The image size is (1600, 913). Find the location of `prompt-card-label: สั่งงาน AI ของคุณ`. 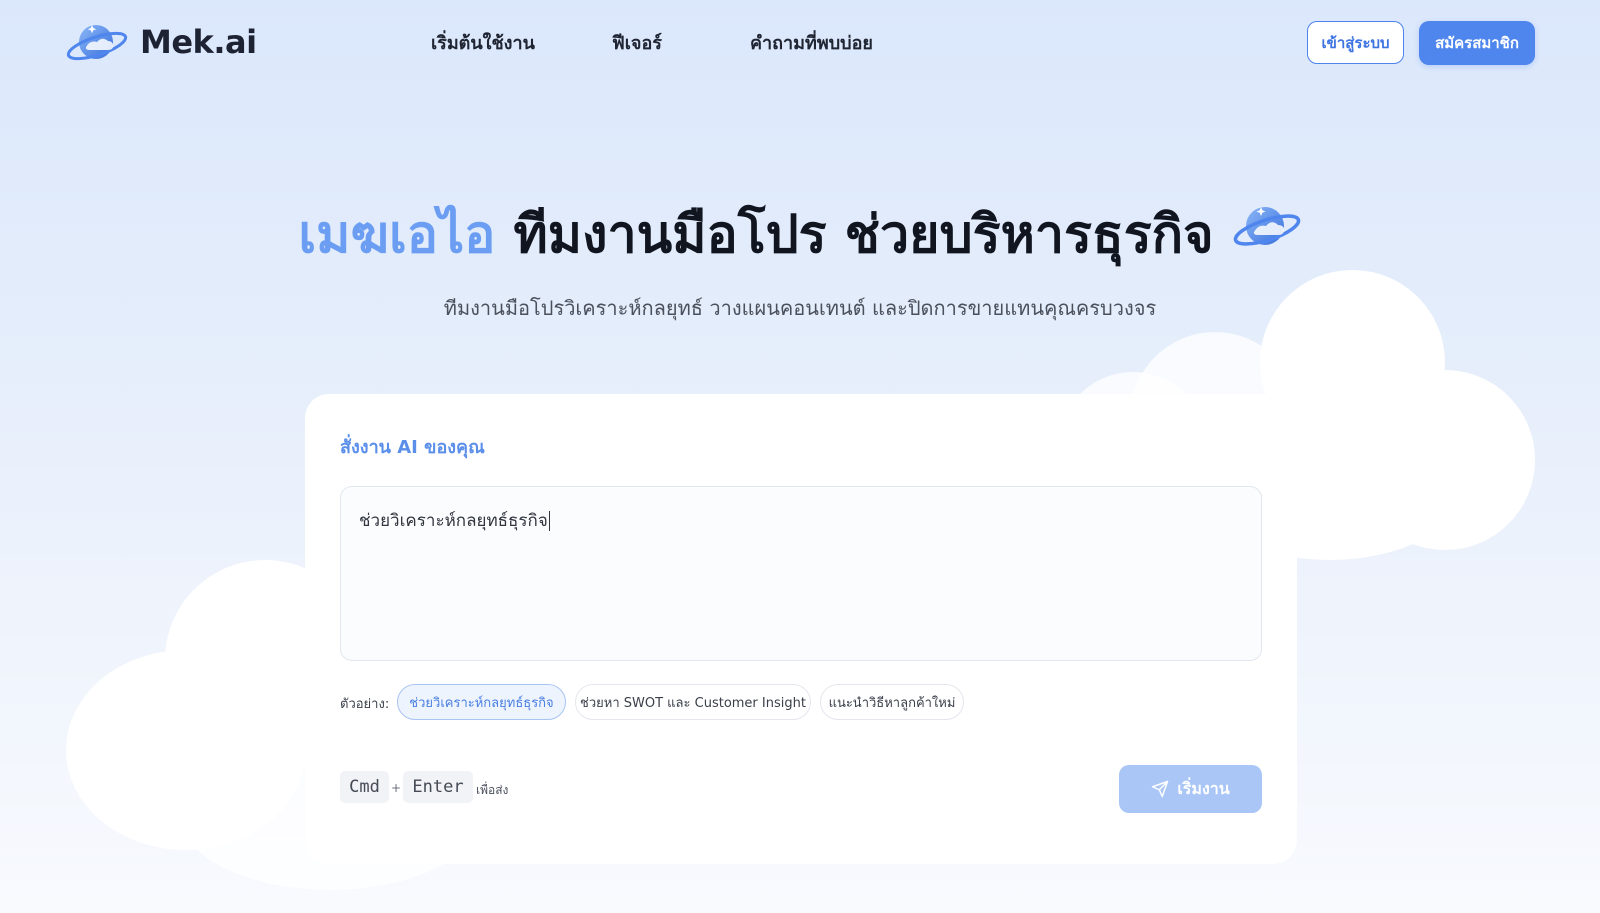

prompt-card-label: สั่งงาน AI ของคุณ is located at coordinates (412, 447).